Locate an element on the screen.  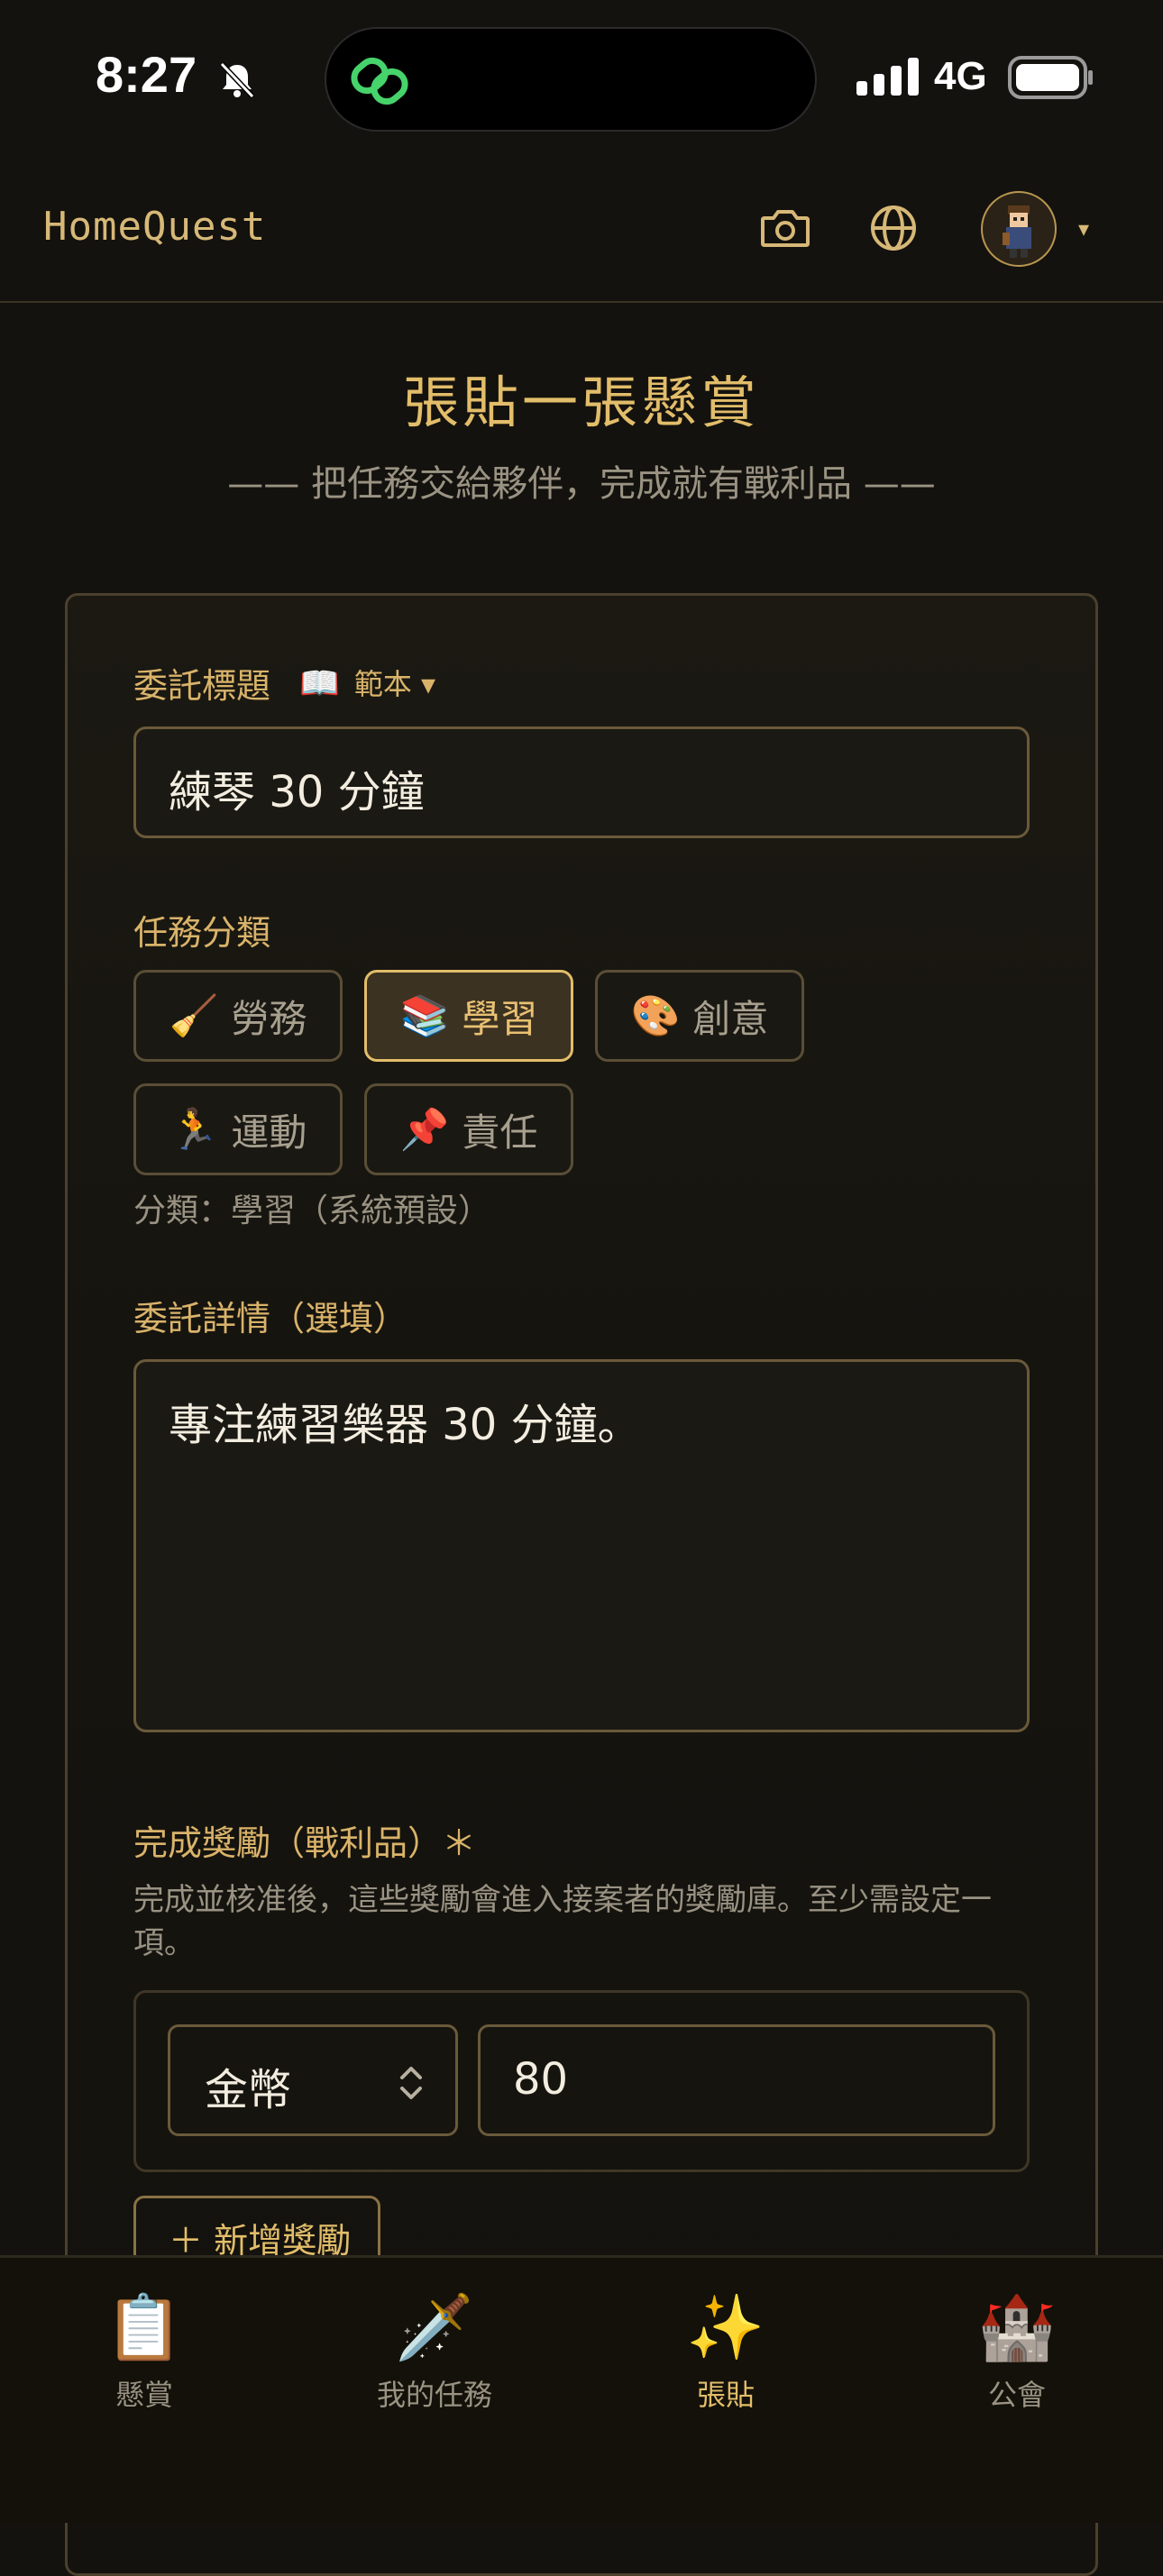
category-field-label: 任務分類 is located at coordinates (202, 933).